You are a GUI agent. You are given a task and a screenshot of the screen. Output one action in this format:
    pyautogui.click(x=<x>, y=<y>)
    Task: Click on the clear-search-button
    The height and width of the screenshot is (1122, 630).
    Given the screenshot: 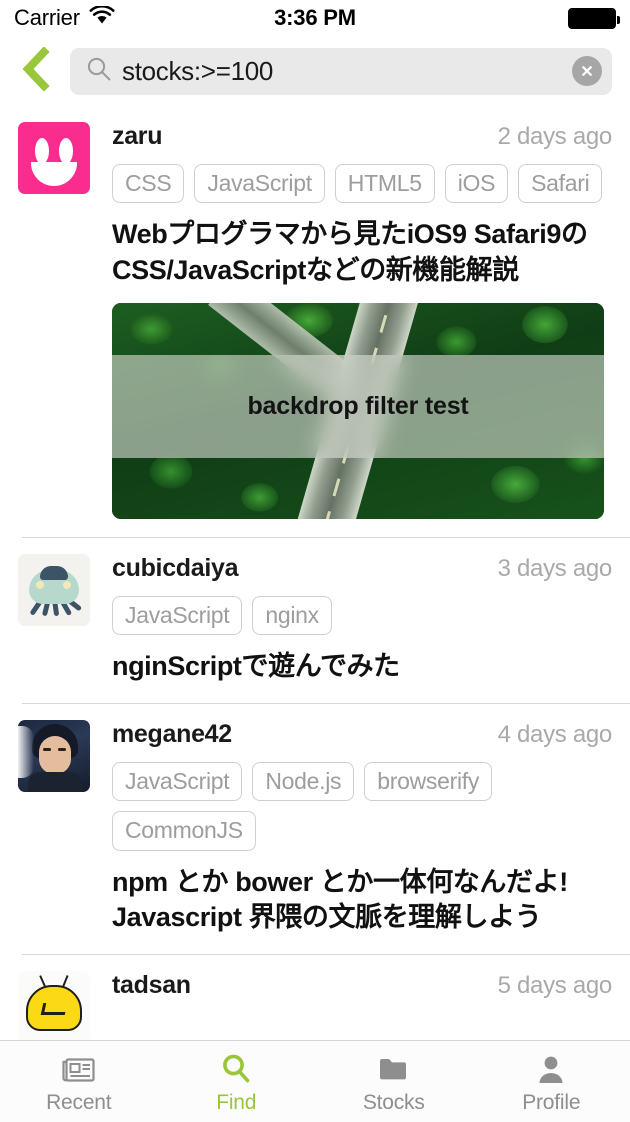 What is the action you would take?
    pyautogui.click(x=587, y=71)
    